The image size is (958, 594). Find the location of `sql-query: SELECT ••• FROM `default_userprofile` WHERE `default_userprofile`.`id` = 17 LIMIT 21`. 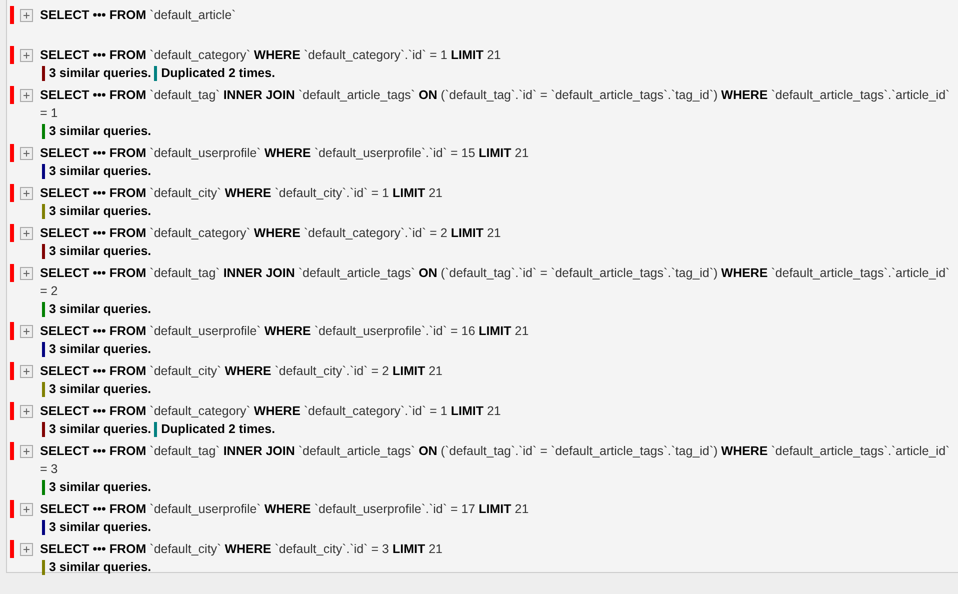

sql-query: SELECT ••• FROM `default_userprofile` WHERE `default_userprofile`.`id` = 17 LIMIT 21 is located at coordinates (285, 509).